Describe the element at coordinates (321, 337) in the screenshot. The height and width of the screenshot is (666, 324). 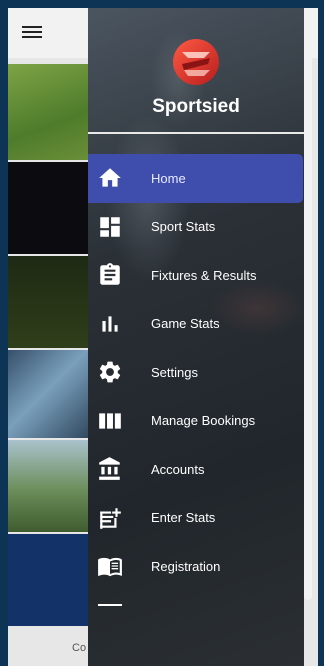
I see `app-right-edge` at that location.